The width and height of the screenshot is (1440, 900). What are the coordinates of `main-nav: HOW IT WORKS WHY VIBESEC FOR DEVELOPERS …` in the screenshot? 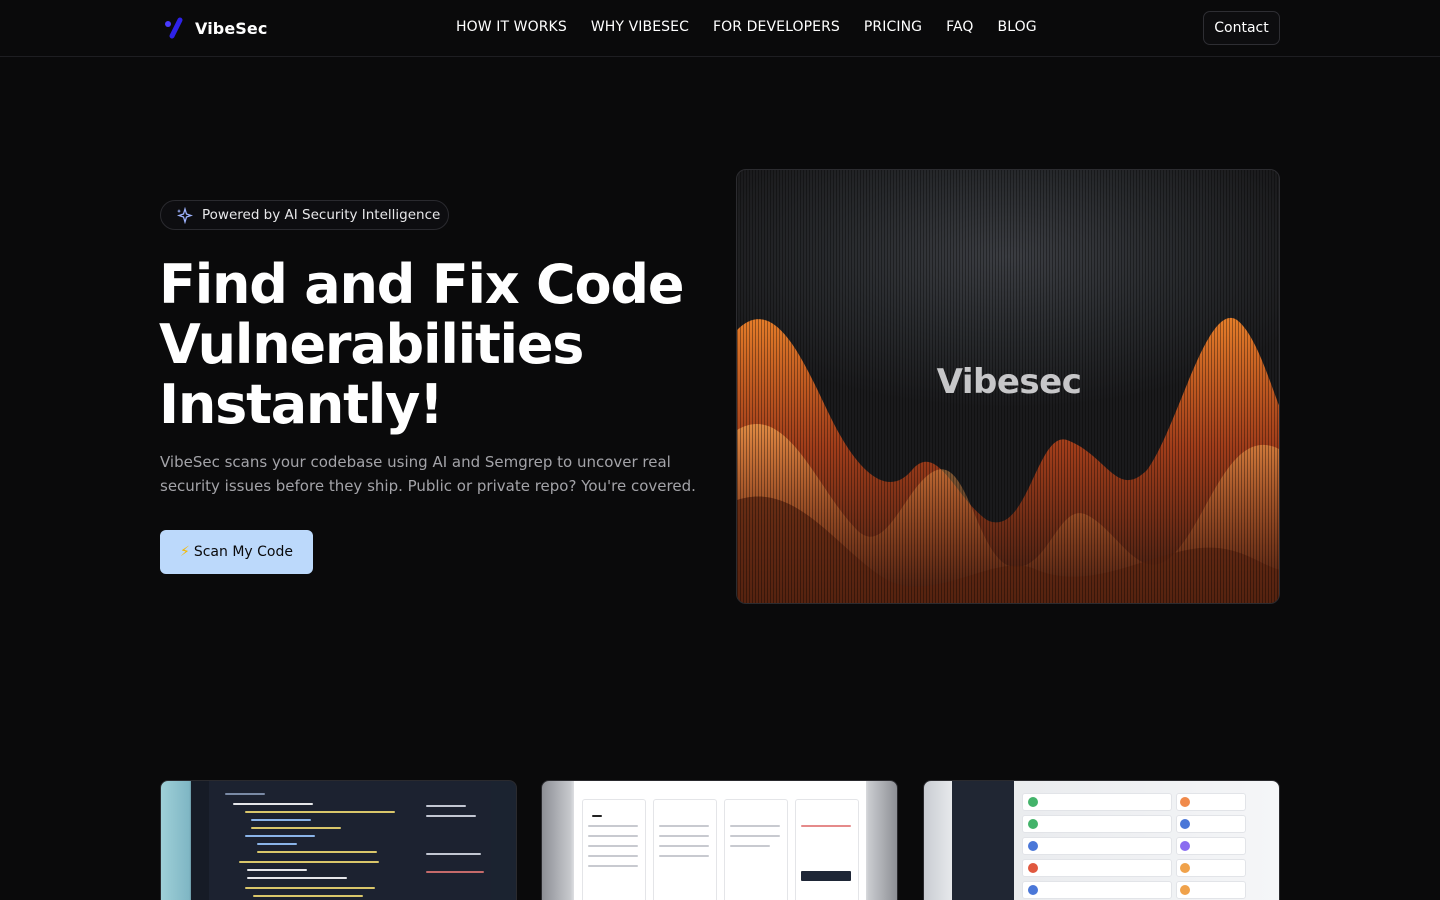 It's located at (746, 27).